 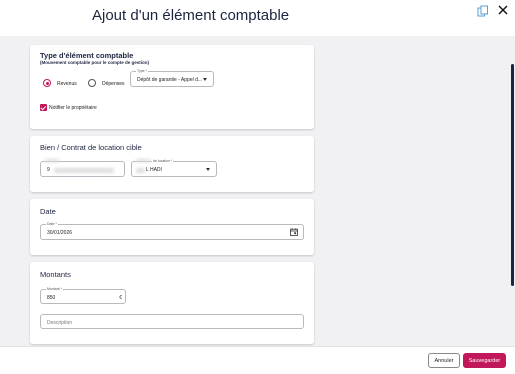 I want to click on close-icon, so click(x=503, y=10).